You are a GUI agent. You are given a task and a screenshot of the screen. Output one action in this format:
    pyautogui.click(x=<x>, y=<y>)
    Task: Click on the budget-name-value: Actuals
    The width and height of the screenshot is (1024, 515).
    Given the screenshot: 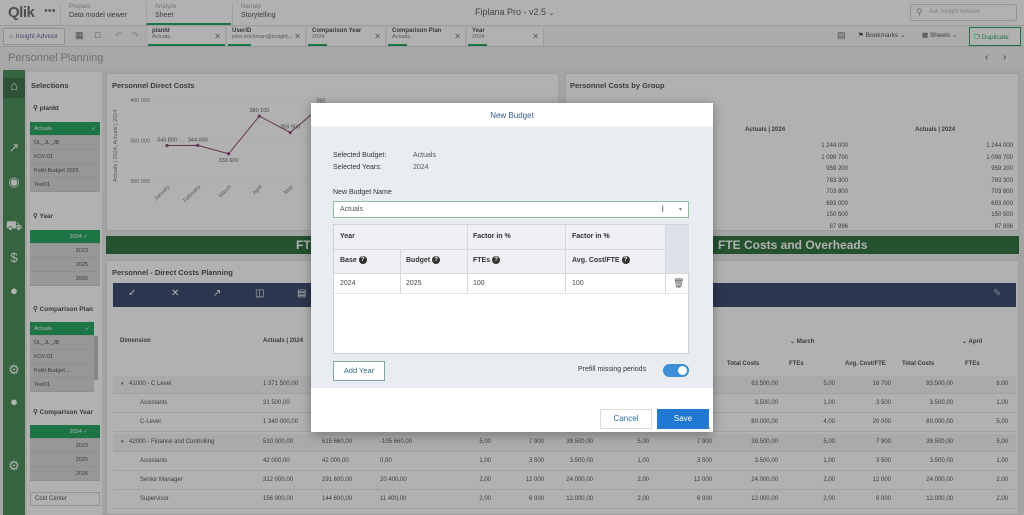 What is the action you would take?
    pyautogui.click(x=351, y=209)
    